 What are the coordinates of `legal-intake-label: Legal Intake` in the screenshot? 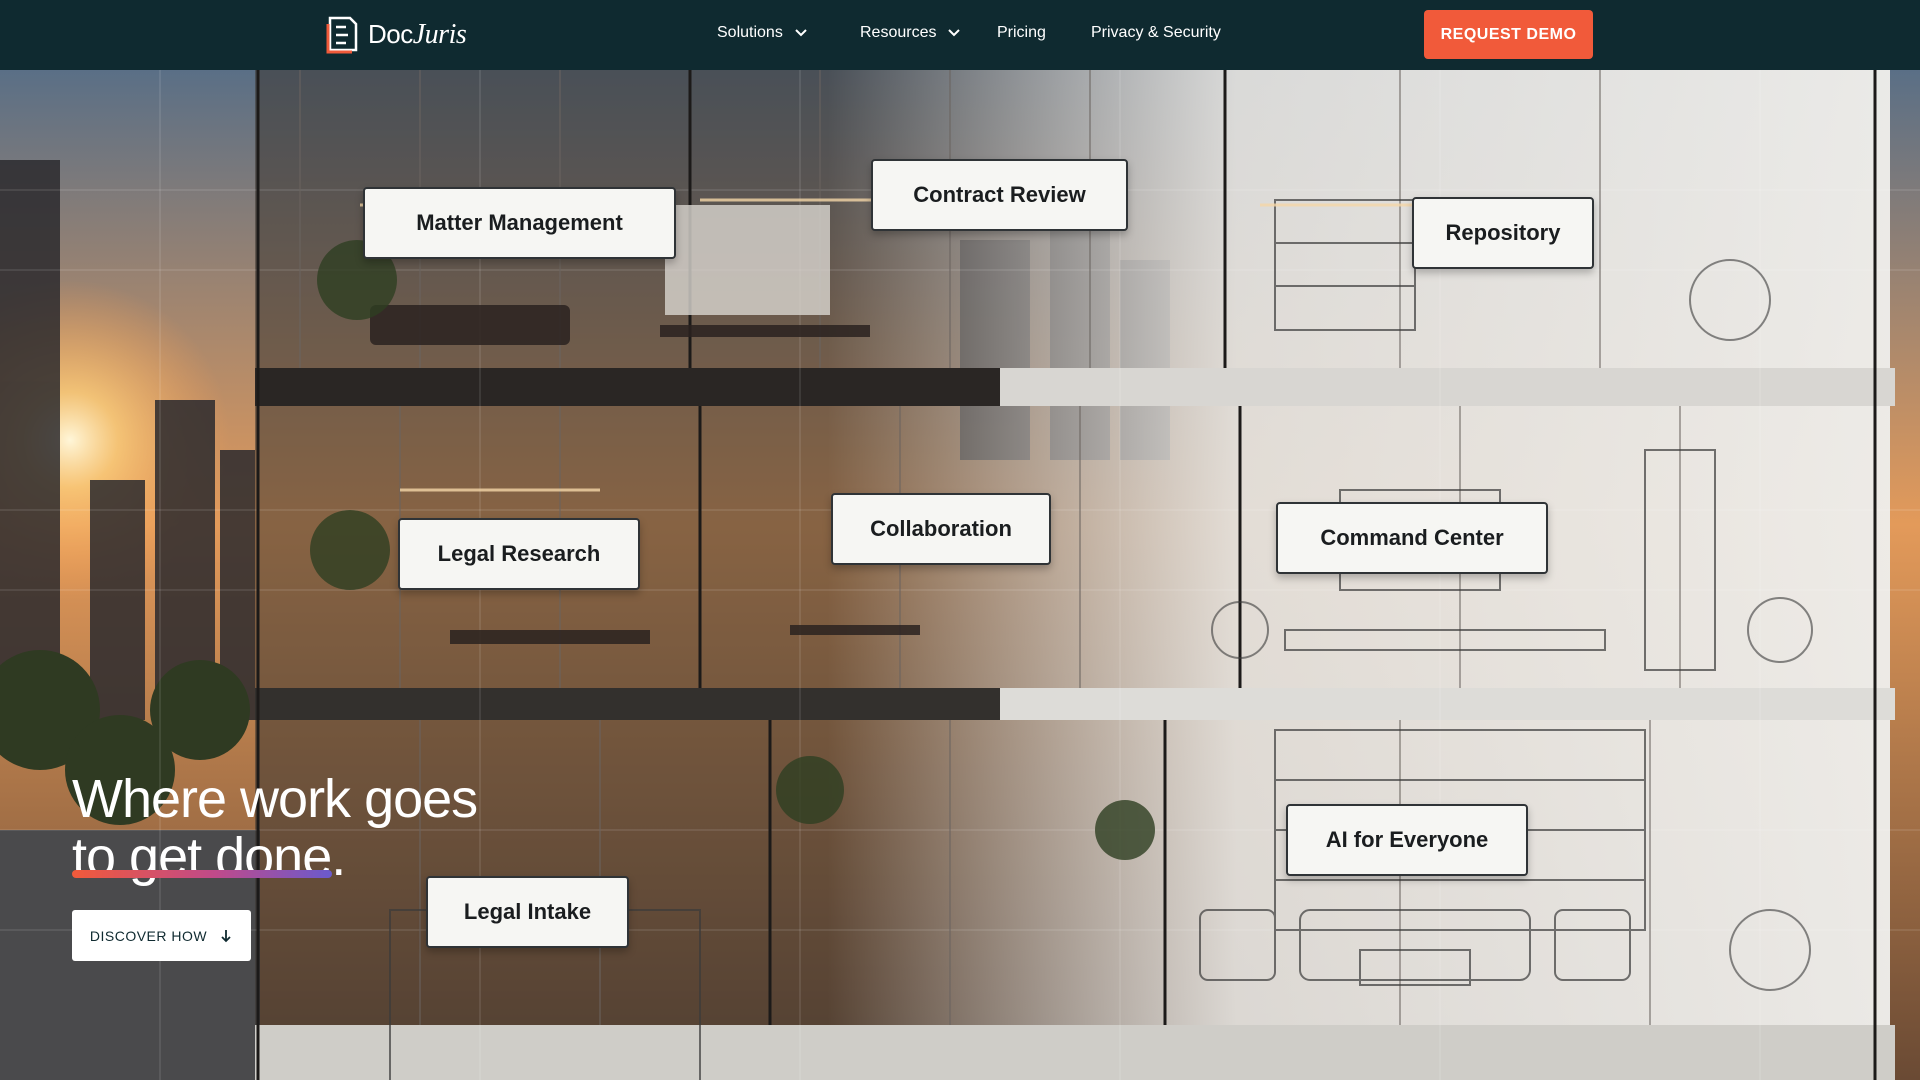 It's located at (527, 912).